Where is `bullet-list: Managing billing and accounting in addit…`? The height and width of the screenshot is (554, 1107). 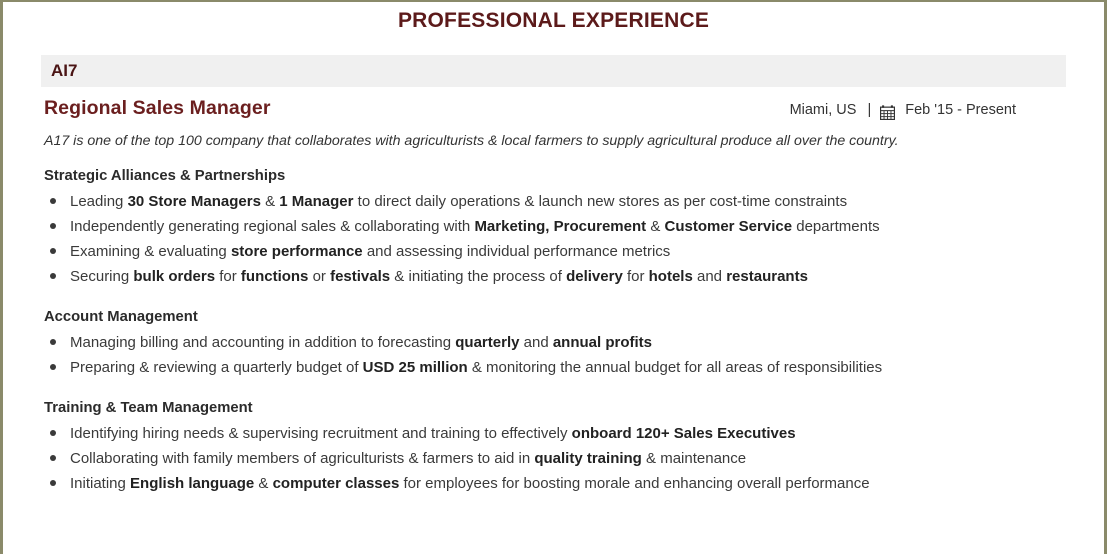 bullet-list: Managing billing and accounting in addit… is located at coordinates (553, 355).